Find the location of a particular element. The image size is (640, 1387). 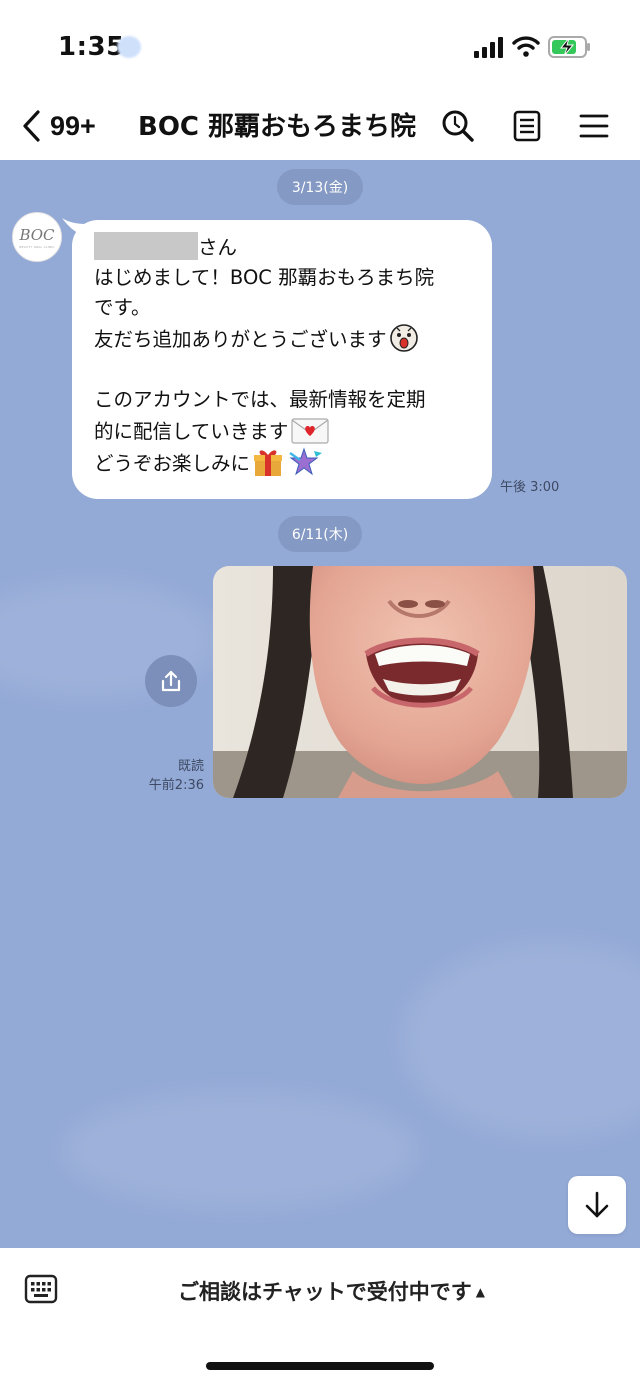

wifi-icon is located at coordinates (526, 46).